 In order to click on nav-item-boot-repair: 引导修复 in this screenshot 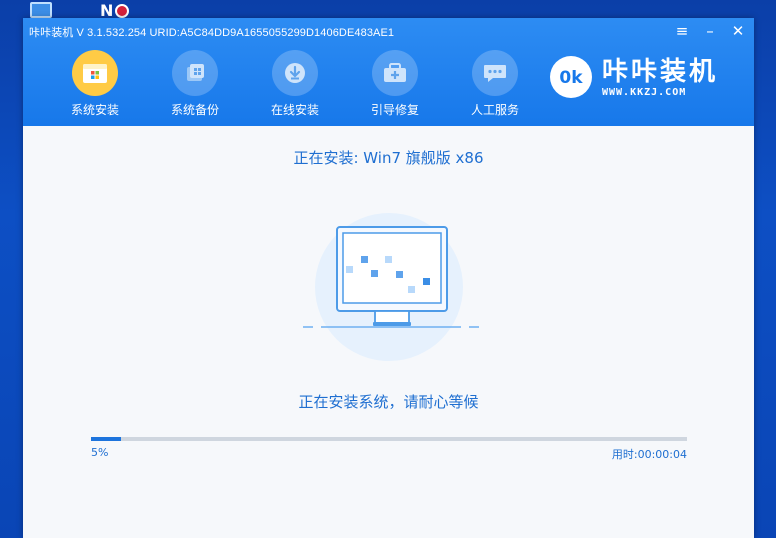, I will do `click(395, 86)`.